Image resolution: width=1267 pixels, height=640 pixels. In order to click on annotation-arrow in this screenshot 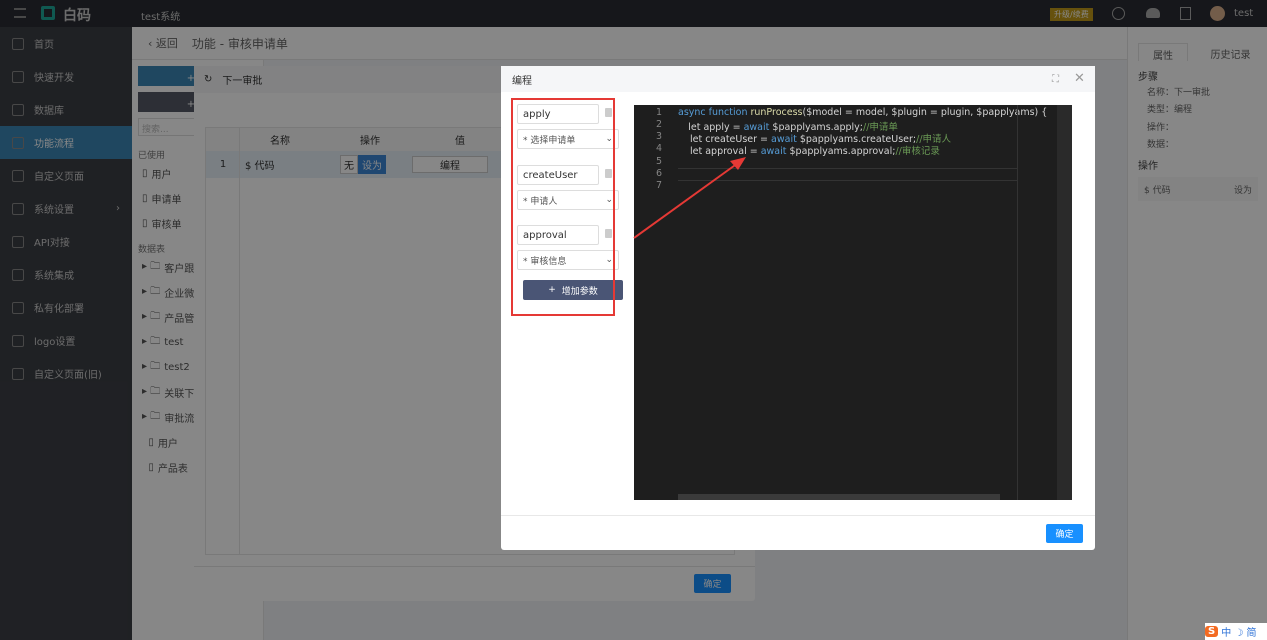, I will do `click(689, 198)`.